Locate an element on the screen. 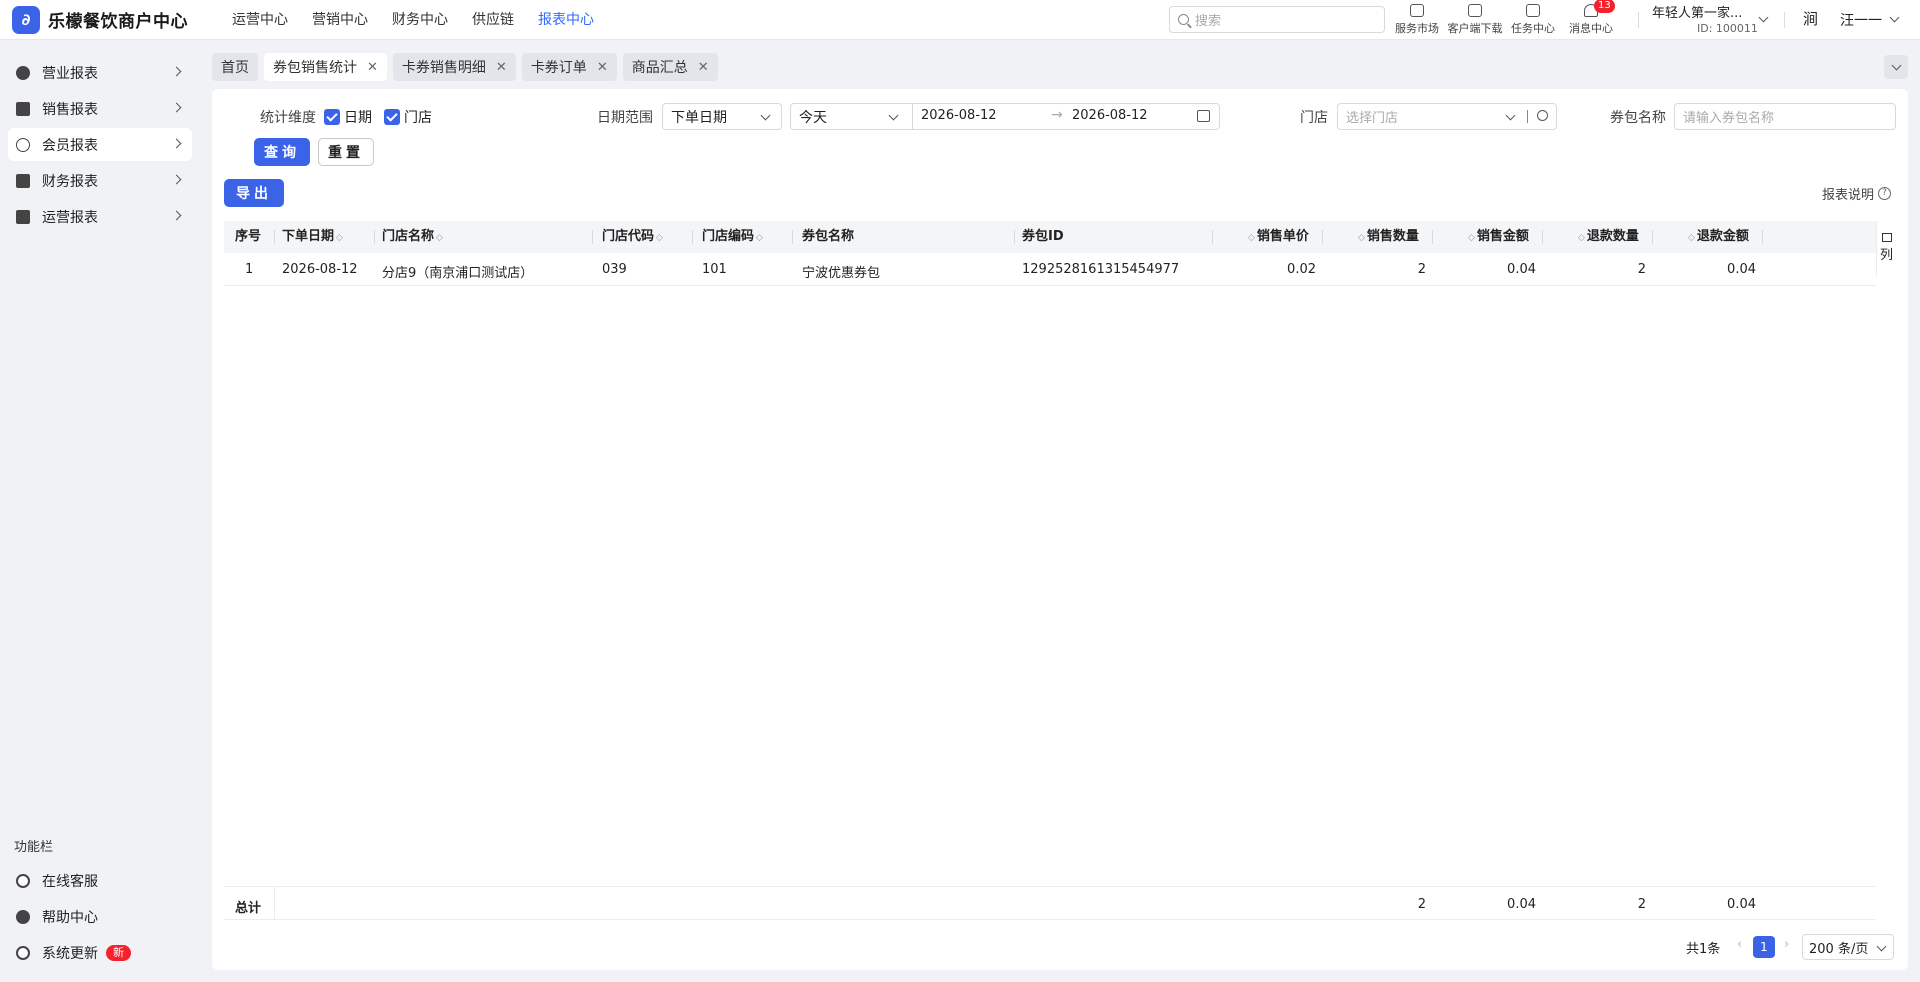 The image size is (1920, 982). cell-store-name: 分店9（南京浦口测试店） is located at coordinates (458, 273).